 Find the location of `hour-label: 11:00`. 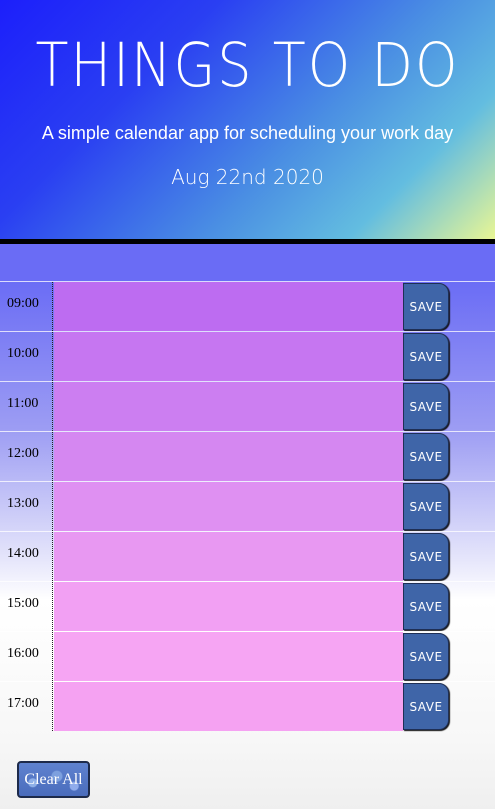

hour-label: 11:00 is located at coordinates (26, 406).